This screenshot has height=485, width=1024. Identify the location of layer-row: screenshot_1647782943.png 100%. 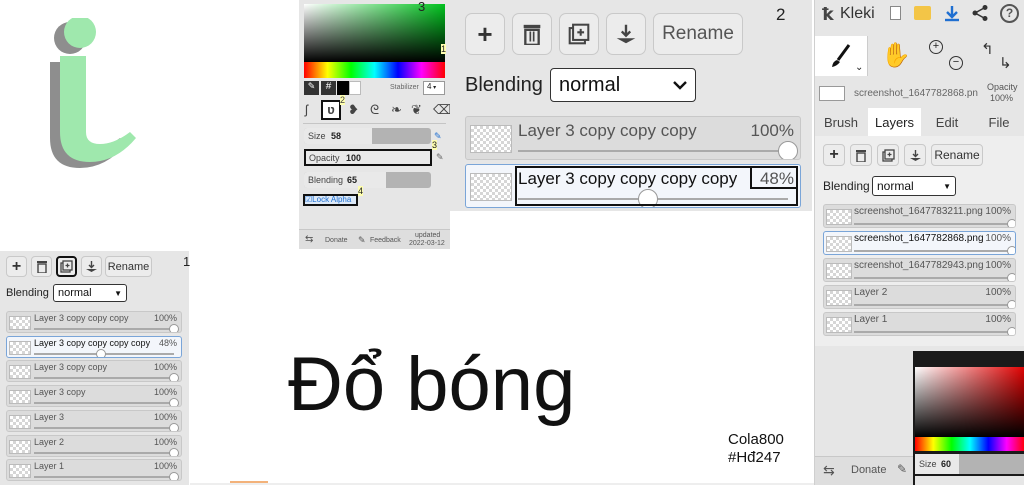
(919, 270).